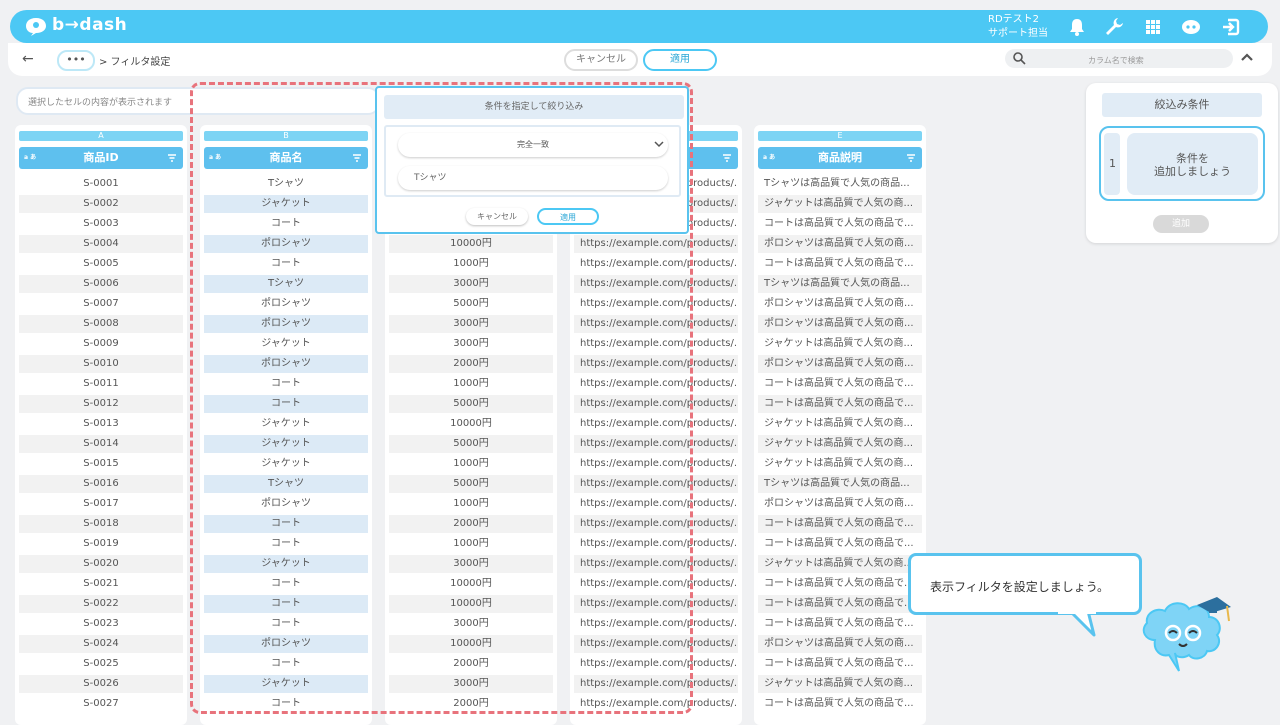 The height and width of the screenshot is (725, 1280). Describe the element at coordinates (101, 644) in the screenshot. I see `table-cell: S-0024` at that location.